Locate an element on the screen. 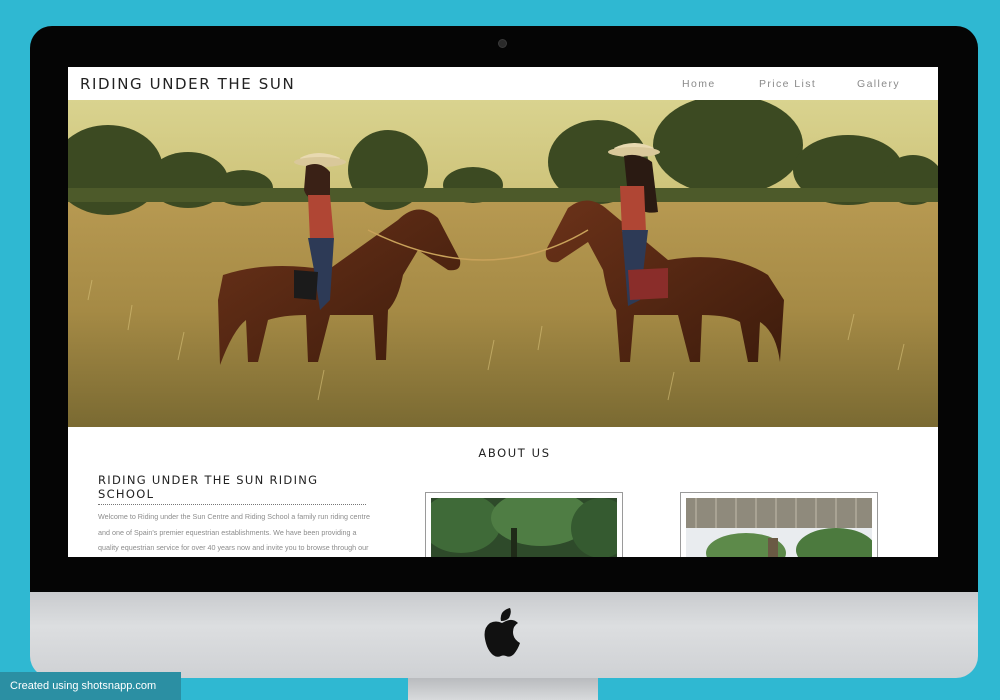  stable-roof-photo-icon is located at coordinates (779, 527).